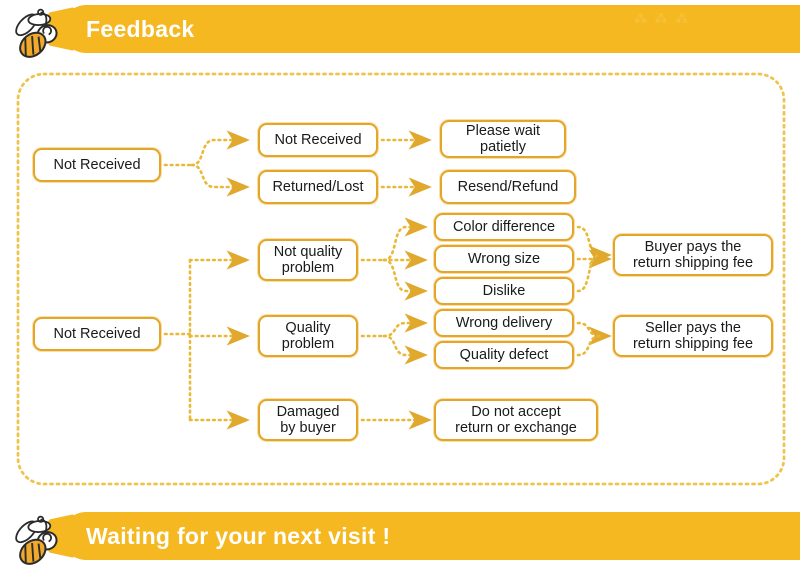  Describe the element at coordinates (504, 259) in the screenshot. I see `node-wrong-size: Wrong size` at that location.